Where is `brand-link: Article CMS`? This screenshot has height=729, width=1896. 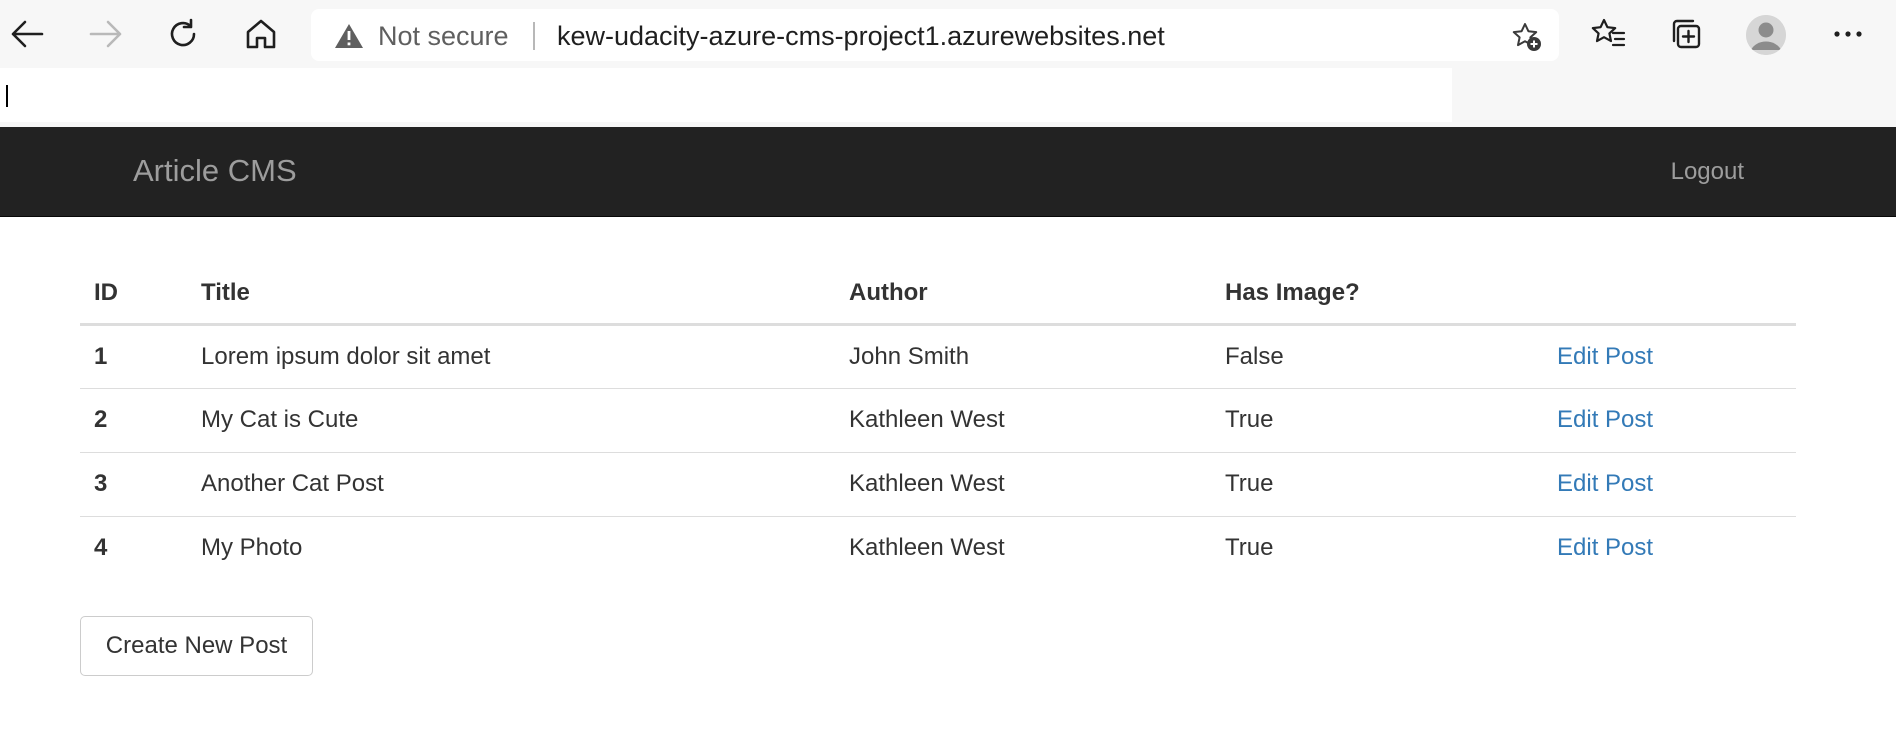
brand-link: Article CMS is located at coordinates (215, 171).